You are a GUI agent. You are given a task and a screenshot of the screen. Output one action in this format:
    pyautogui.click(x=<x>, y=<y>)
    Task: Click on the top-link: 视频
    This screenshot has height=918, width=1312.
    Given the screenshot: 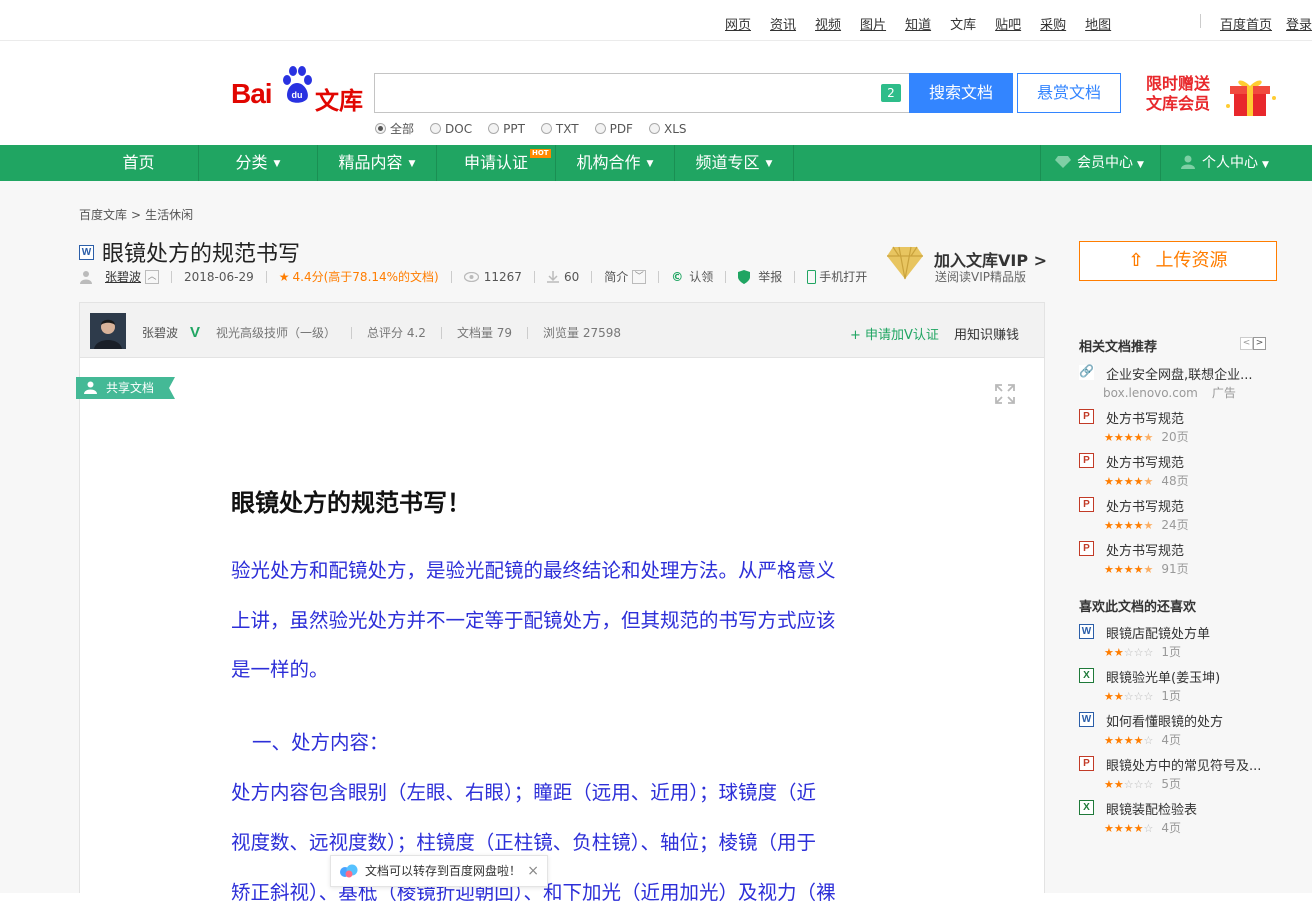 What is the action you would take?
    pyautogui.click(x=828, y=23)
    